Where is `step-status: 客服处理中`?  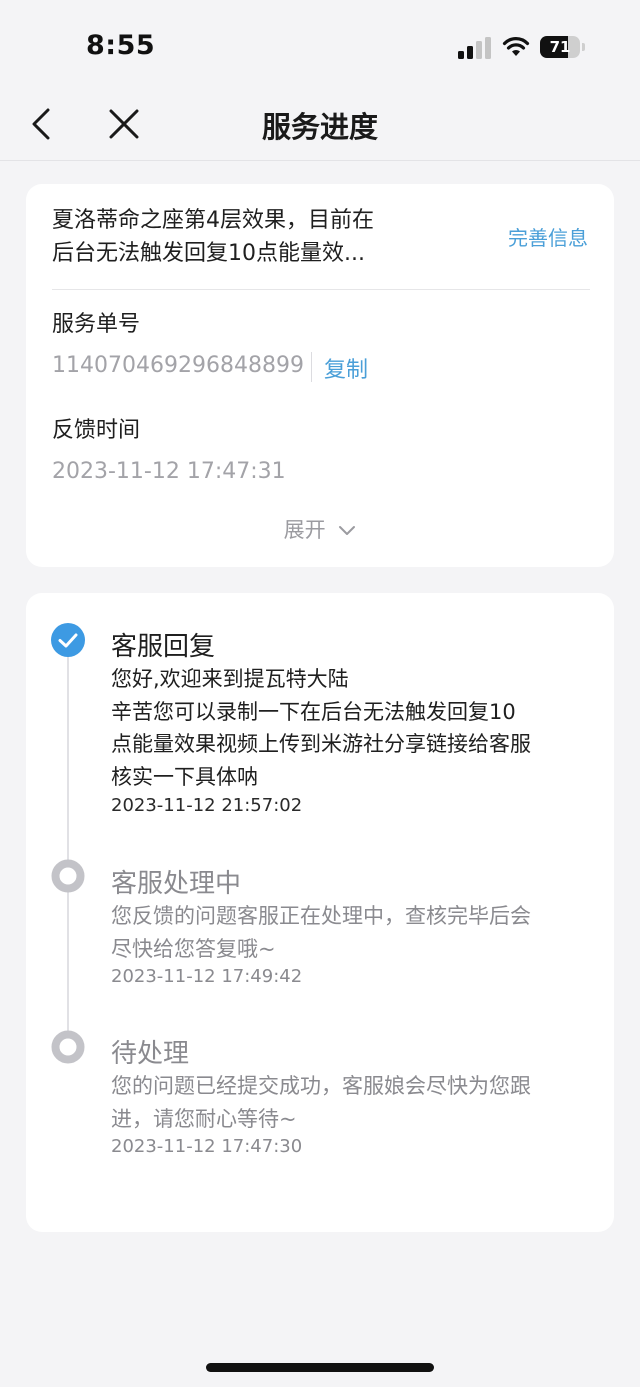 step-status: 客服处理中 is located at coordinates (176, 884).